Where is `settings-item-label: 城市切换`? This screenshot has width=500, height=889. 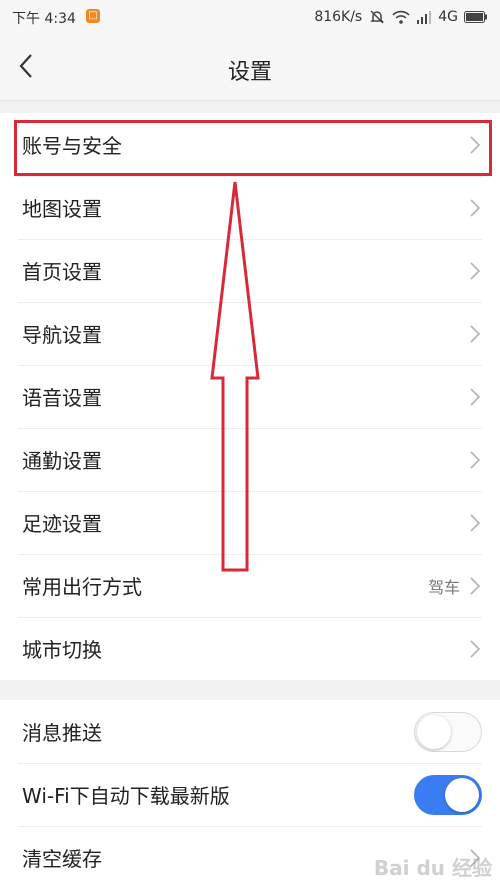 settings-item-label: 城市切换 is located at coordinates (62, 650).